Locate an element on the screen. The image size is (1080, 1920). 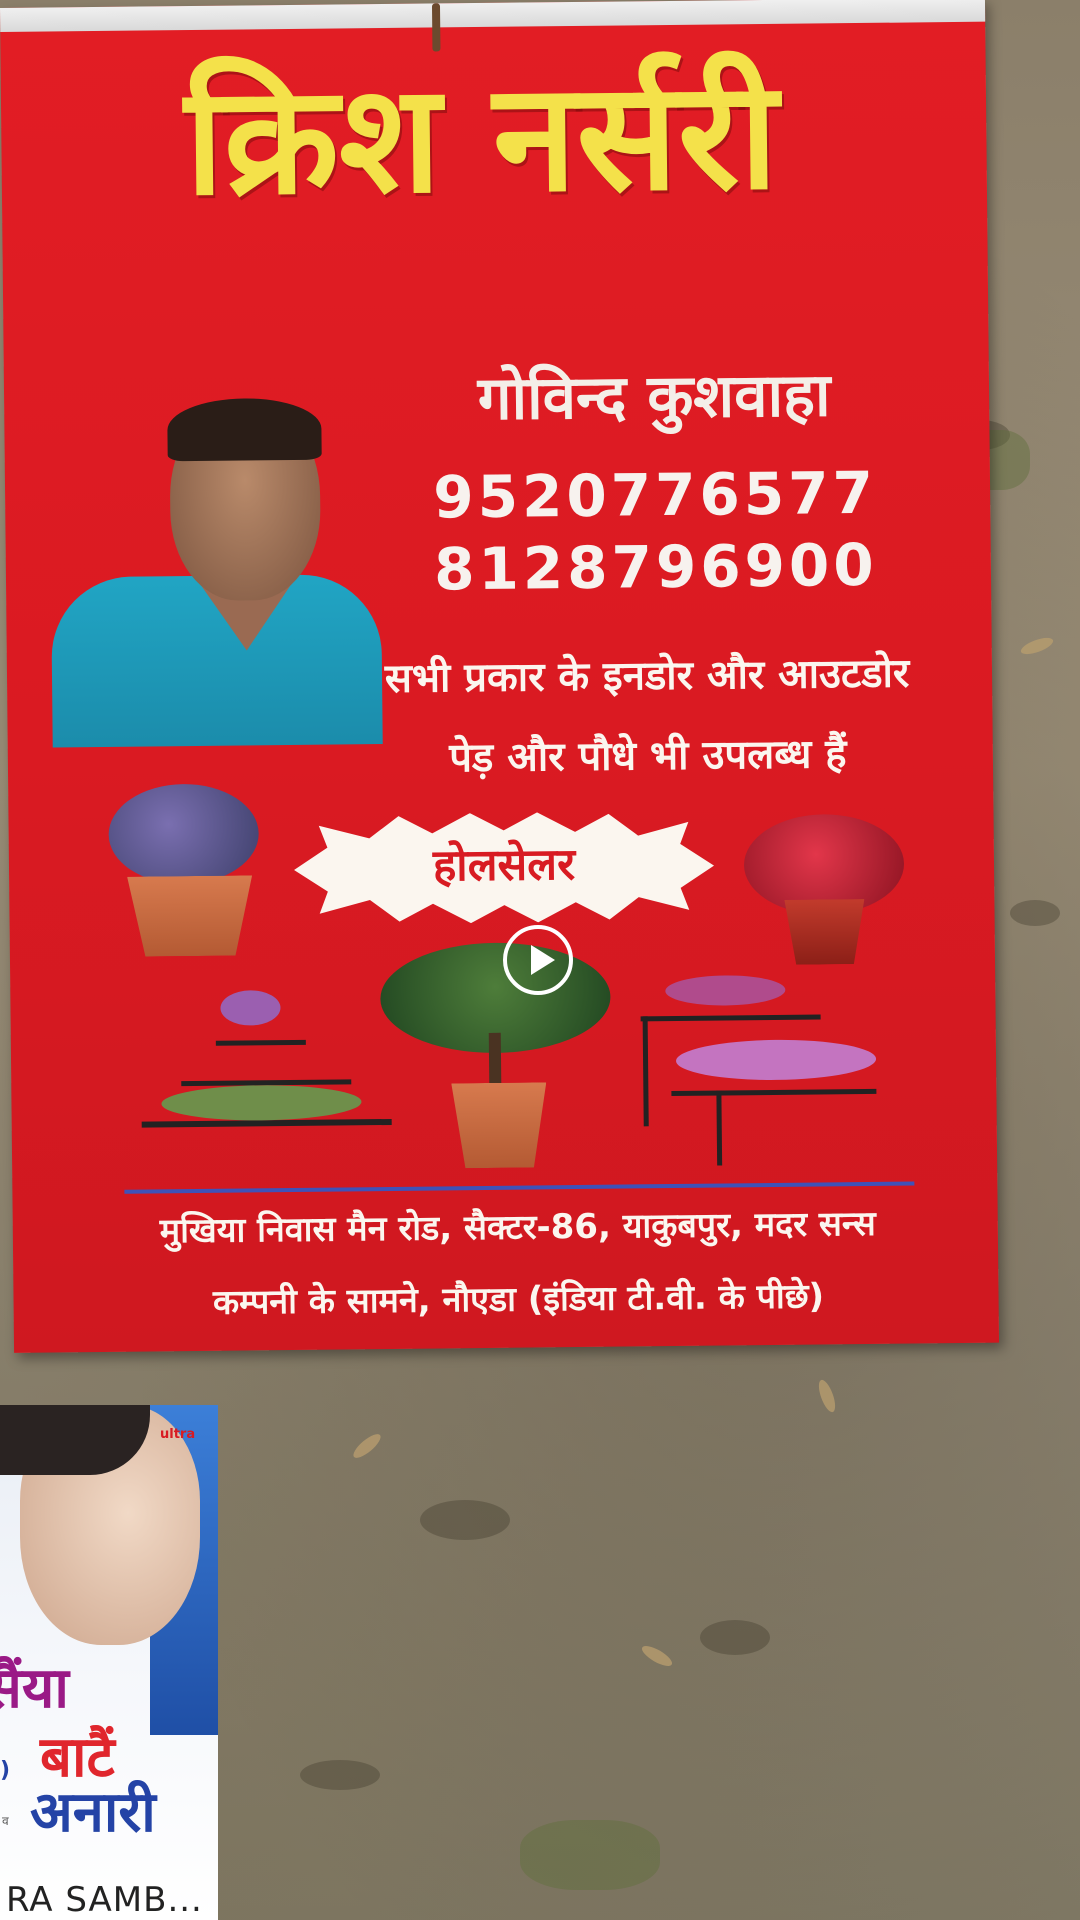
thumbnail-title-line-3: अनारी is located at coordinates (93, 1812).